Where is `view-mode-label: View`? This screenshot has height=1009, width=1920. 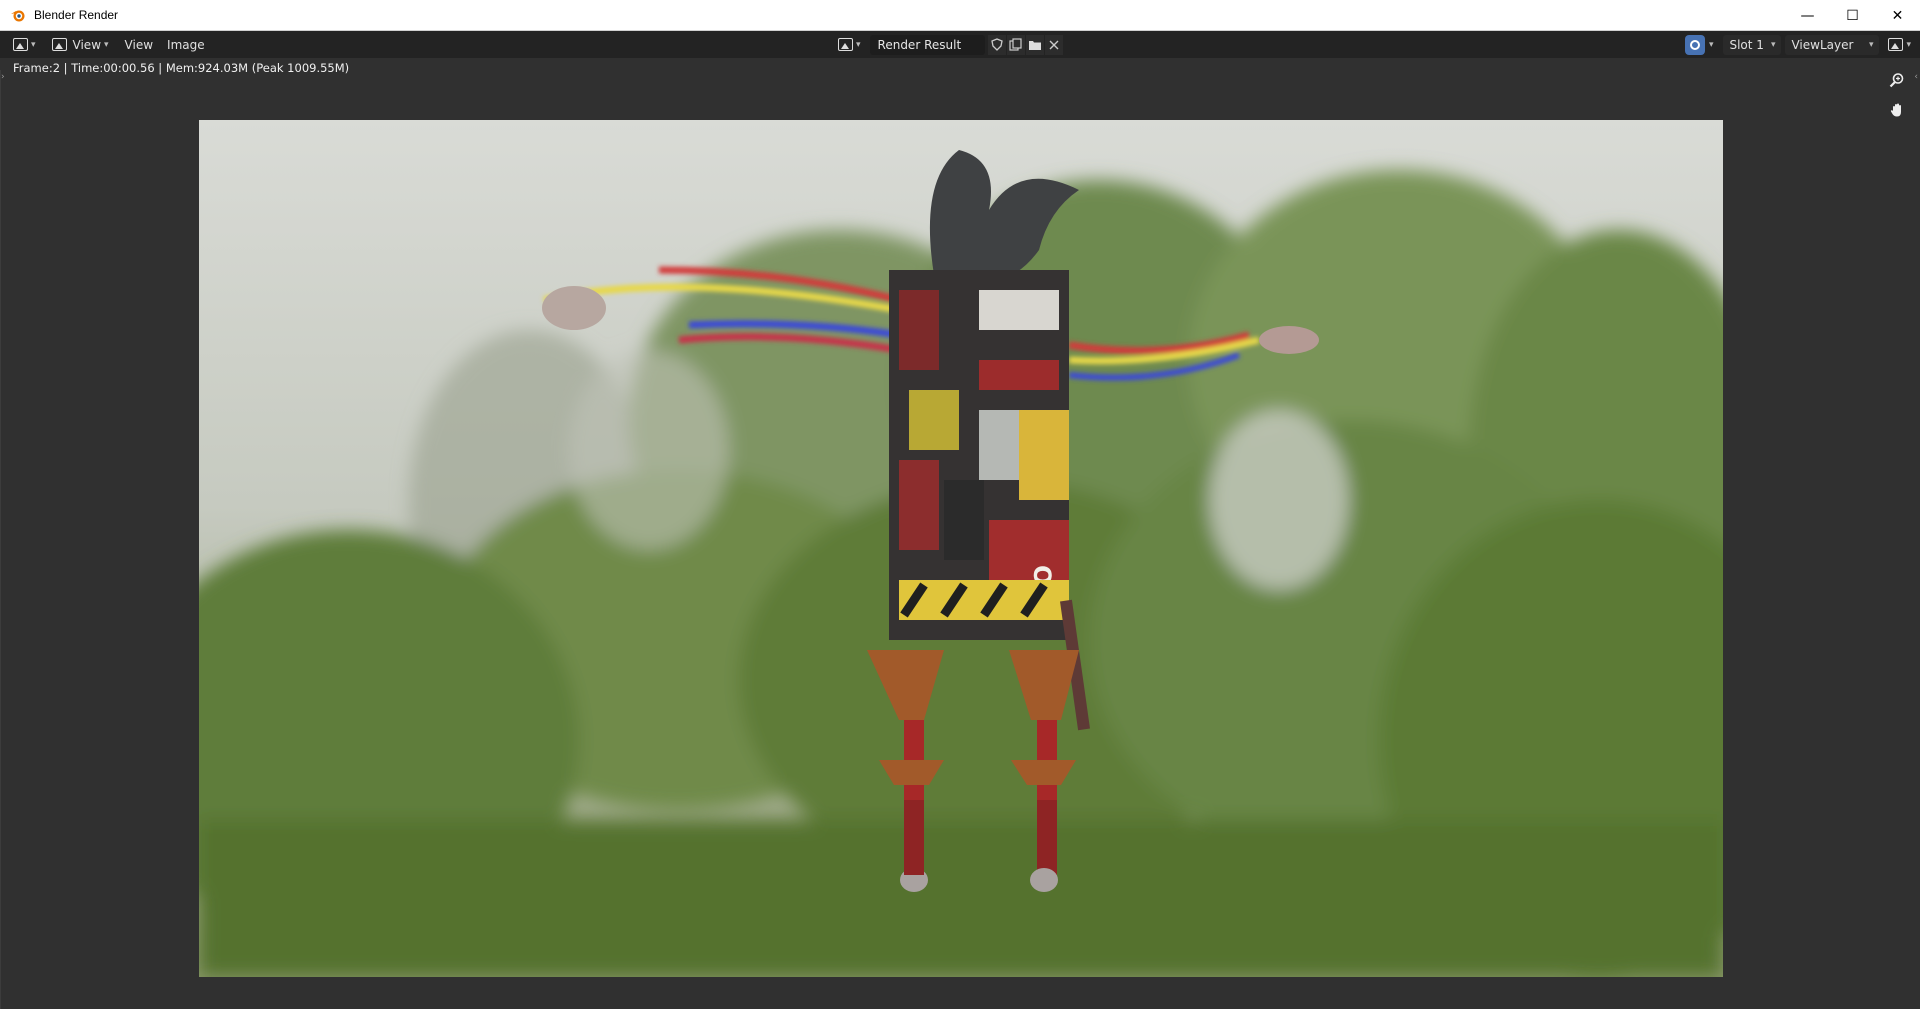
view-mode-label: View is located at coordinates (87, 44).